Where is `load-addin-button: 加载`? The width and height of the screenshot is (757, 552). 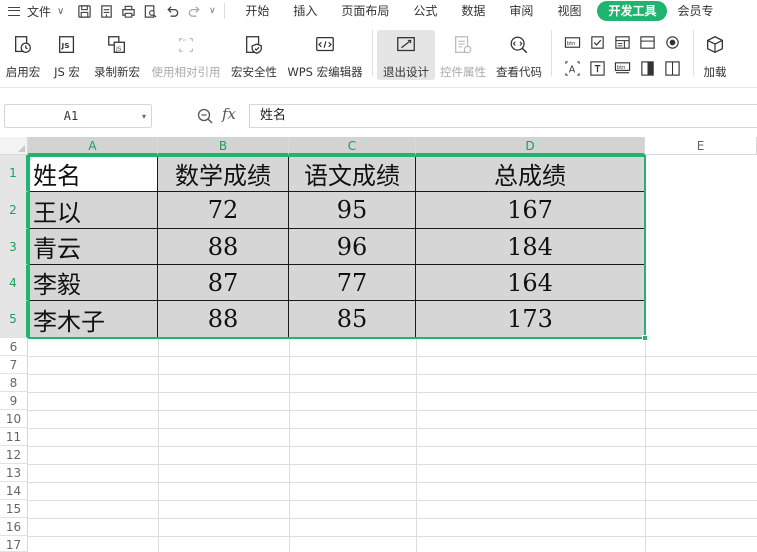 load-addin-button: 加载 is located at coordinates (715, 56).